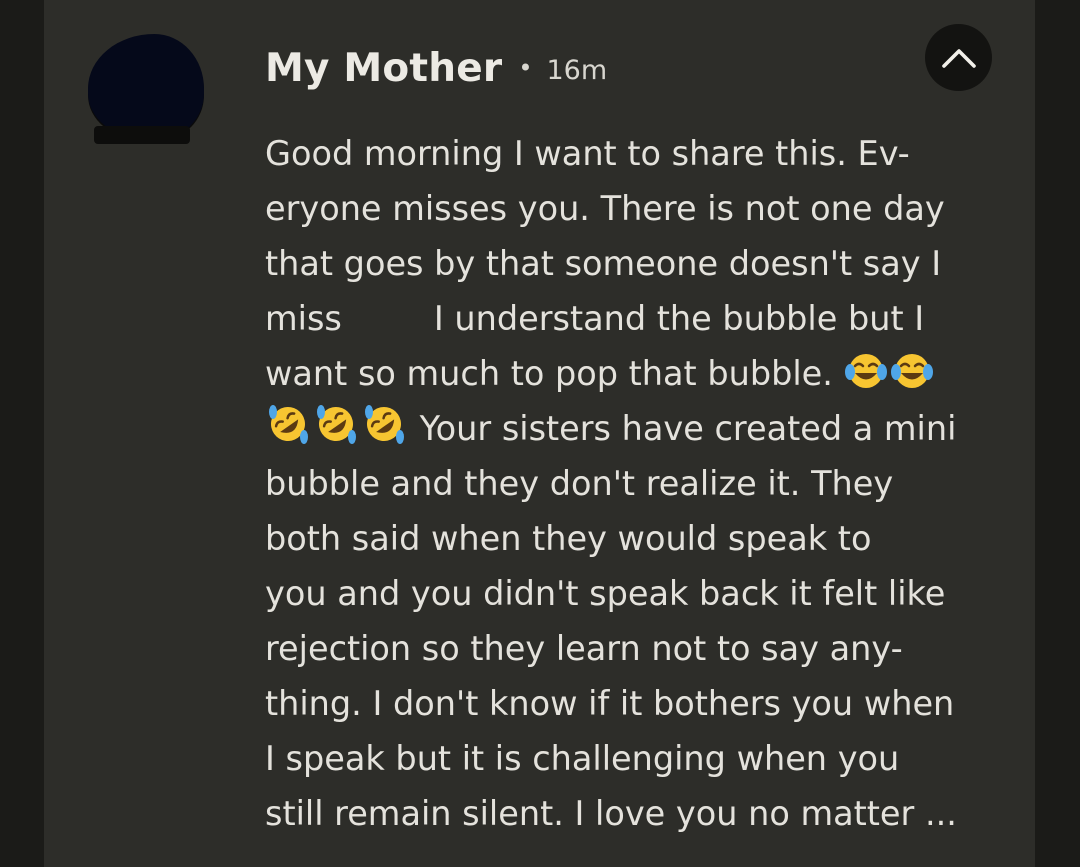 The height and width of the screenshot is (867, 1080). Describe the element at coordinates (605, 208) in the screenshot. I see `message-line: eryone misses you. There is not one day` at that location.